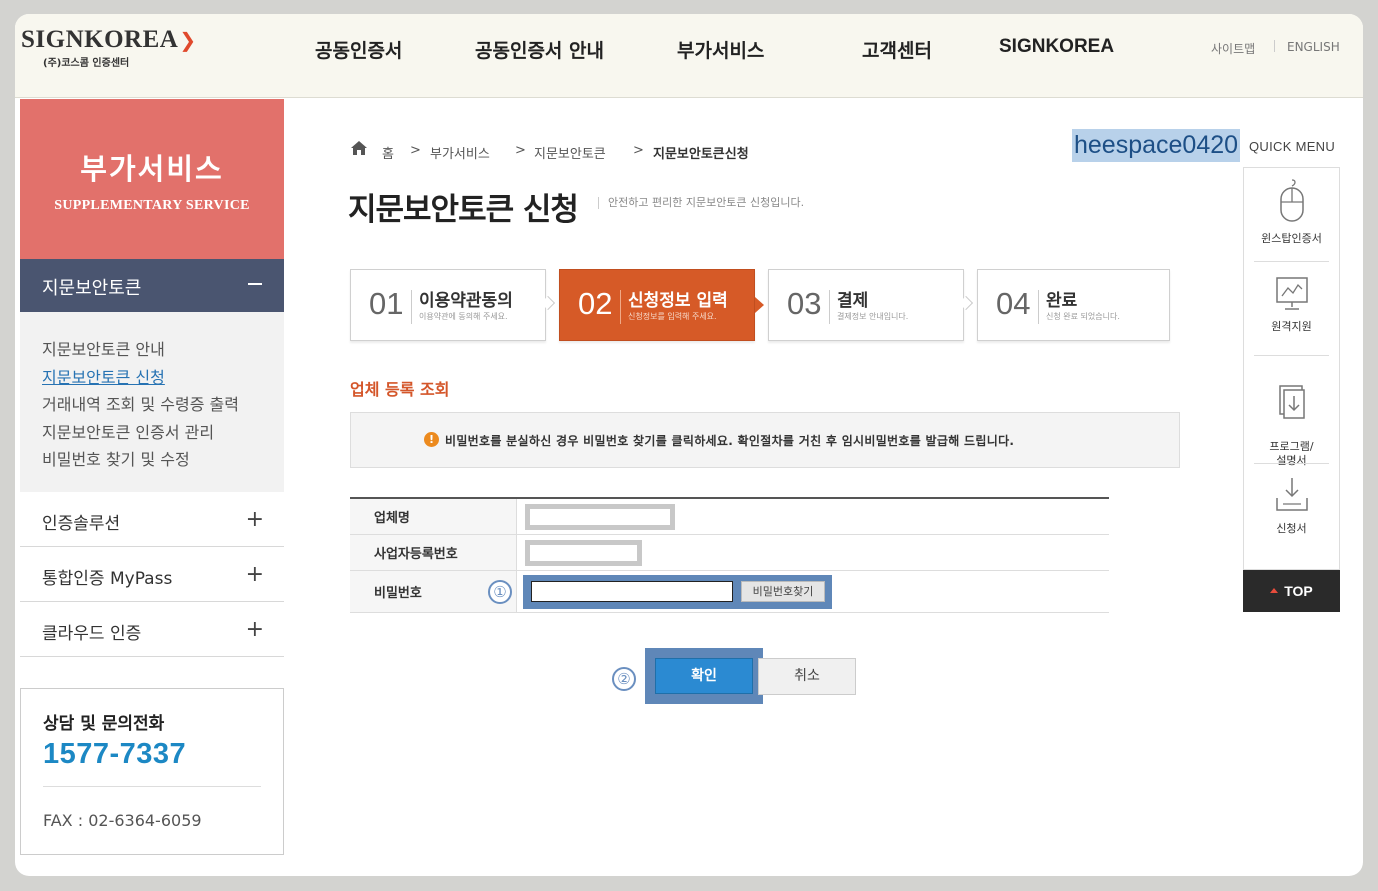 The width and height of the screenshot is (1378, 891). What do you see at coordinates (388, 152) in the screenshot?
I see `breadcrumb-home: 홈` at bounding box center [388, 152].